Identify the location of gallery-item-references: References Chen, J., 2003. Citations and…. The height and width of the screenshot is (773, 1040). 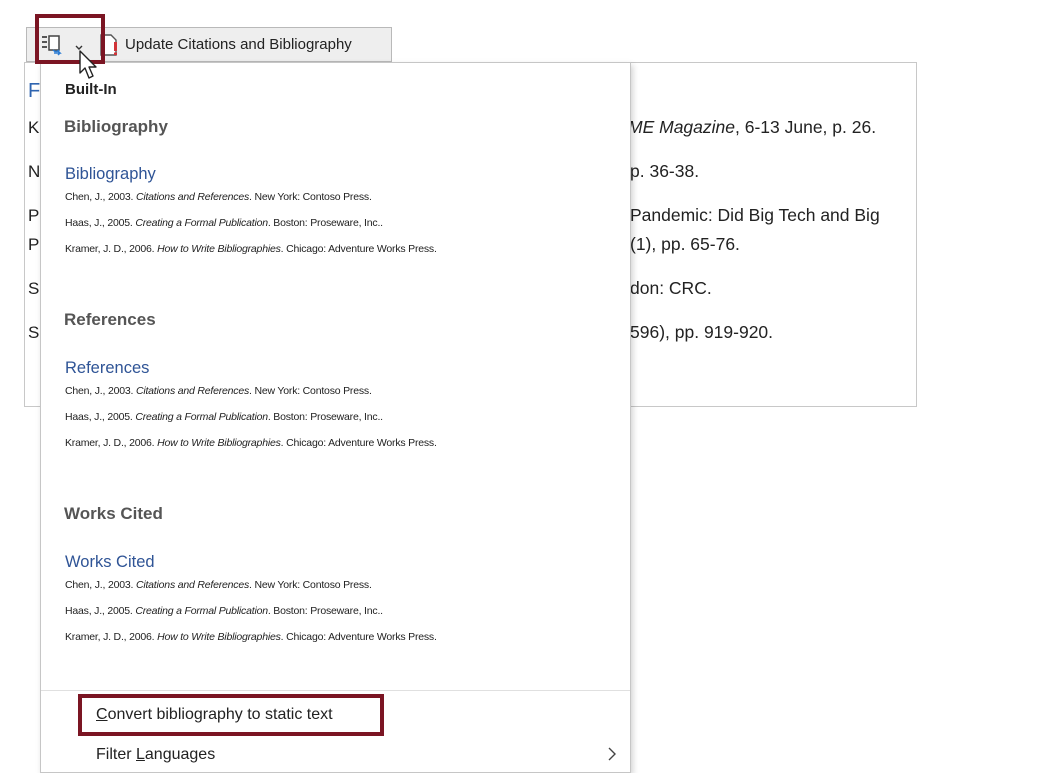
(335, 410).